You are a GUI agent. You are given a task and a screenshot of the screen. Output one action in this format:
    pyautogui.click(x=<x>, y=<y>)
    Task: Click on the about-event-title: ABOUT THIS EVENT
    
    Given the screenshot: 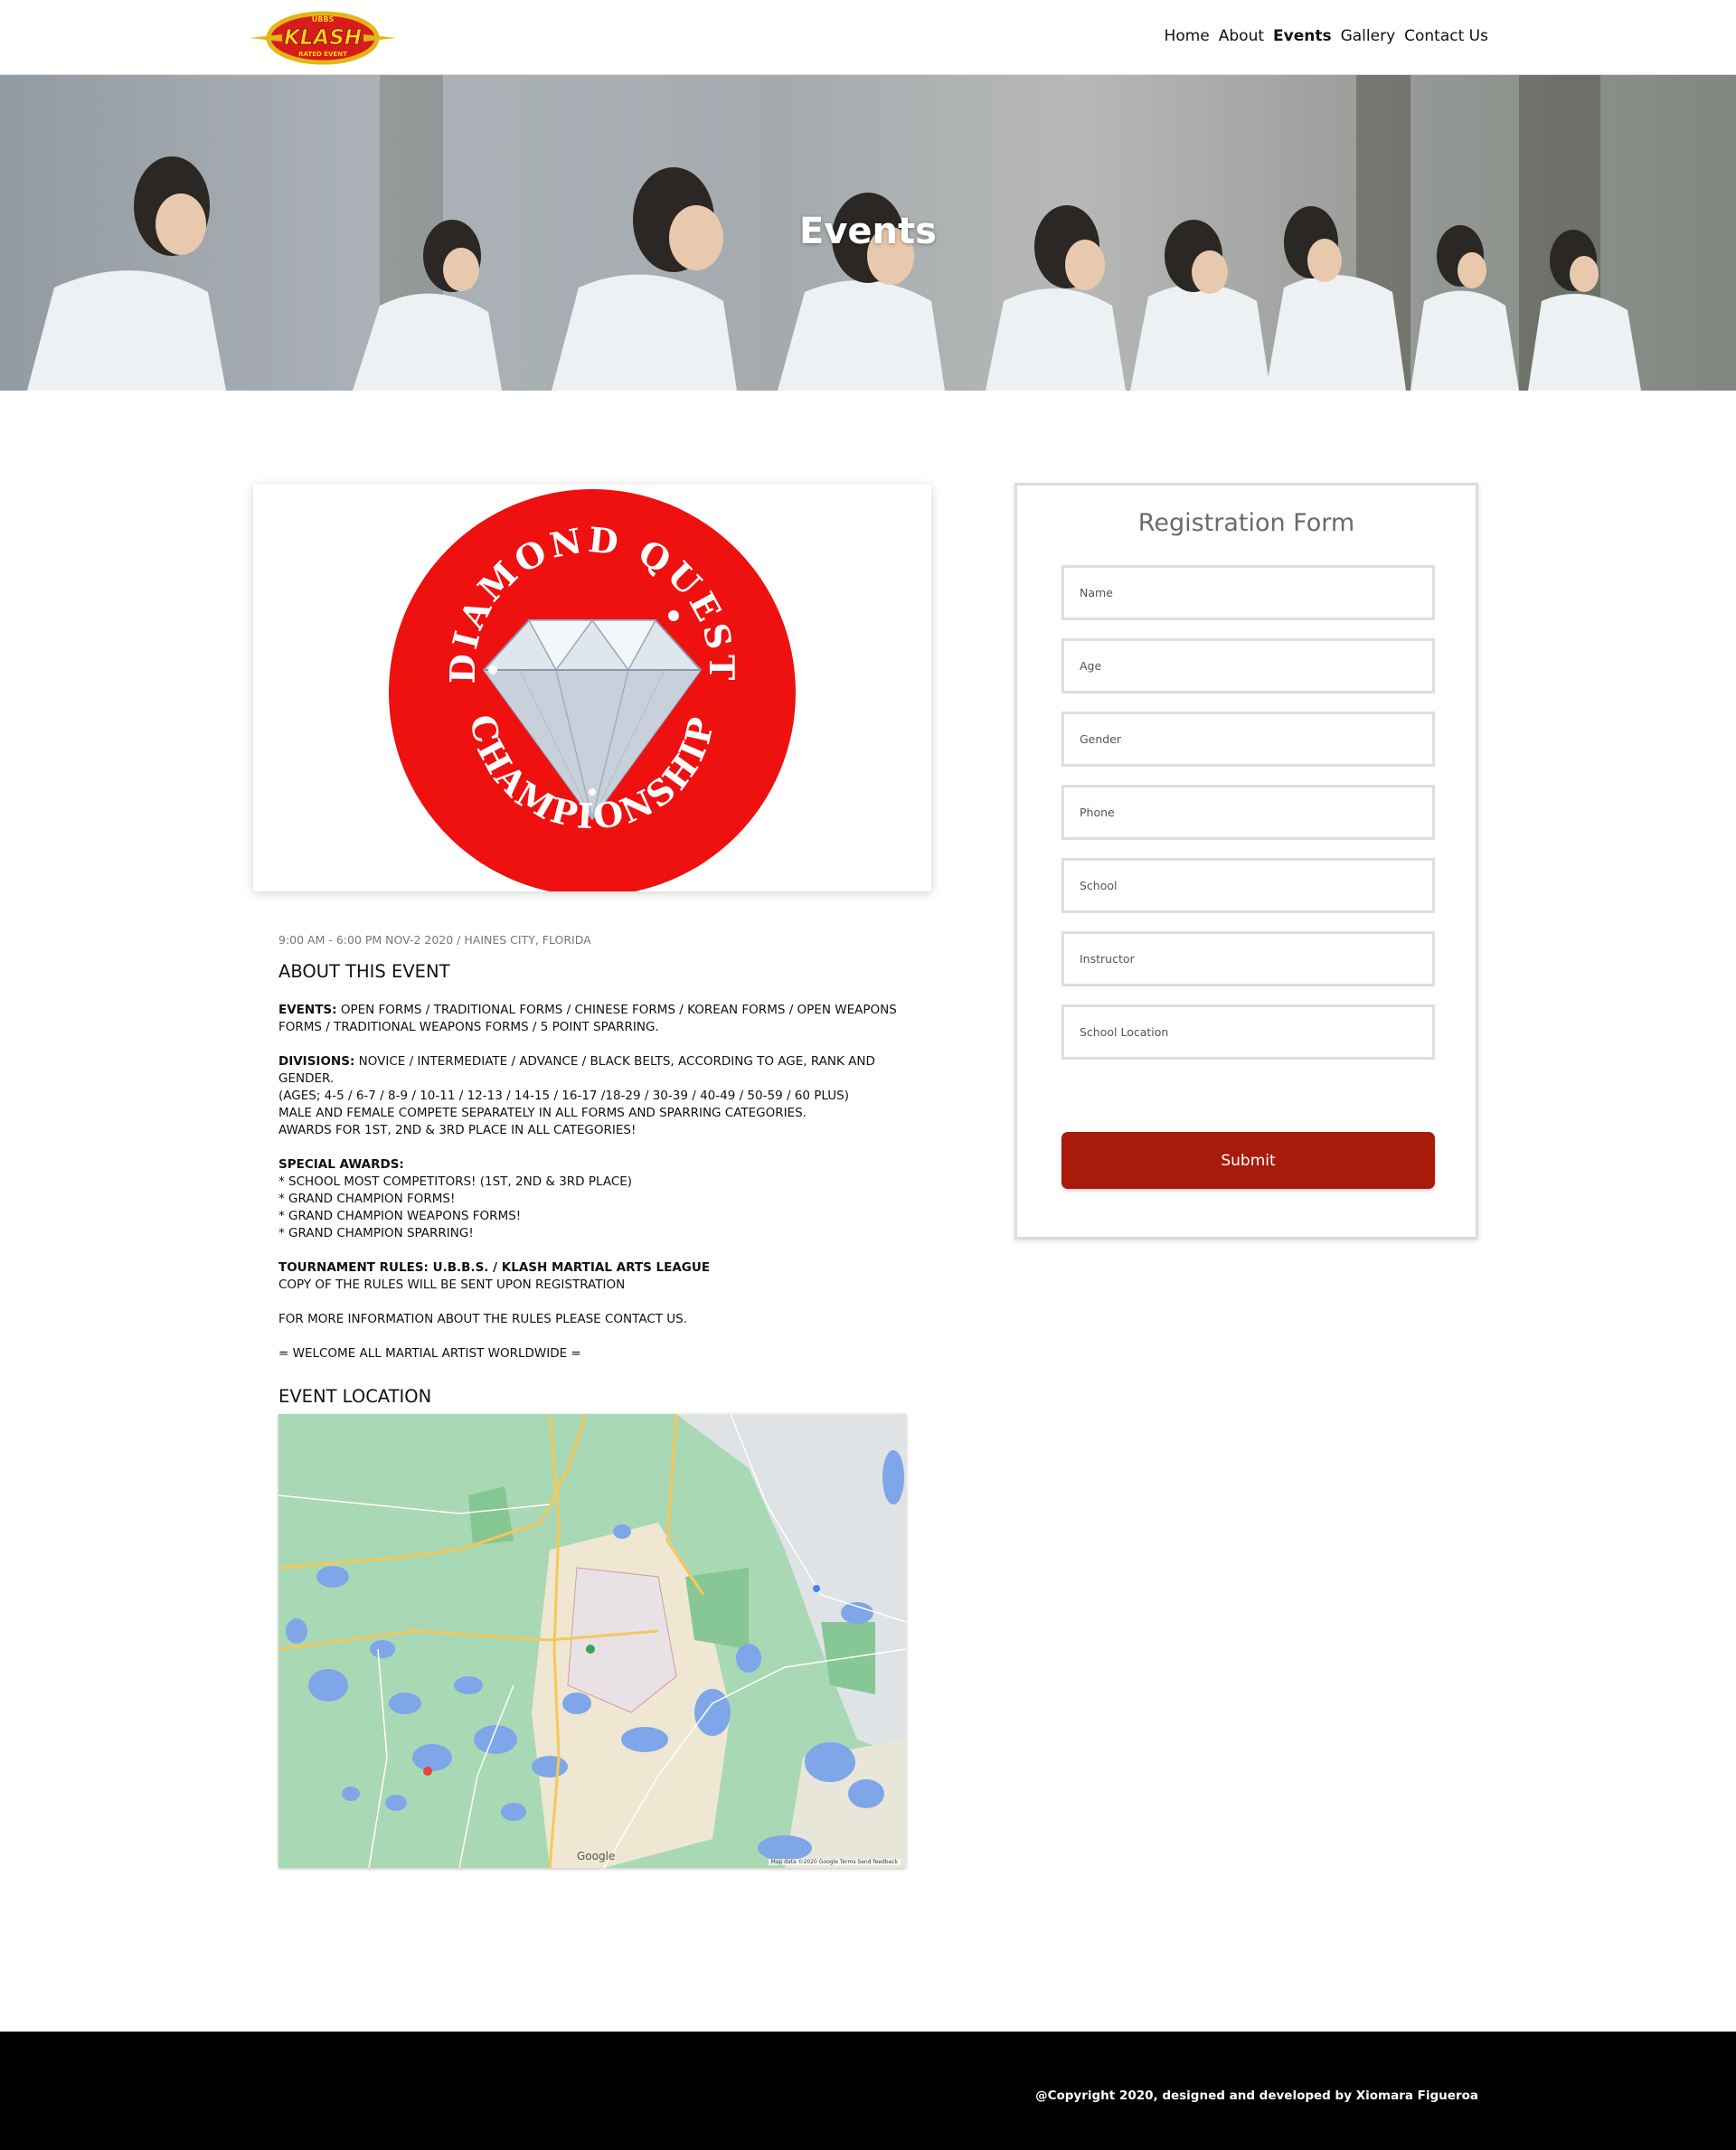 What is the action you would take?
    pyautogui.click(x=364, y=971)
    